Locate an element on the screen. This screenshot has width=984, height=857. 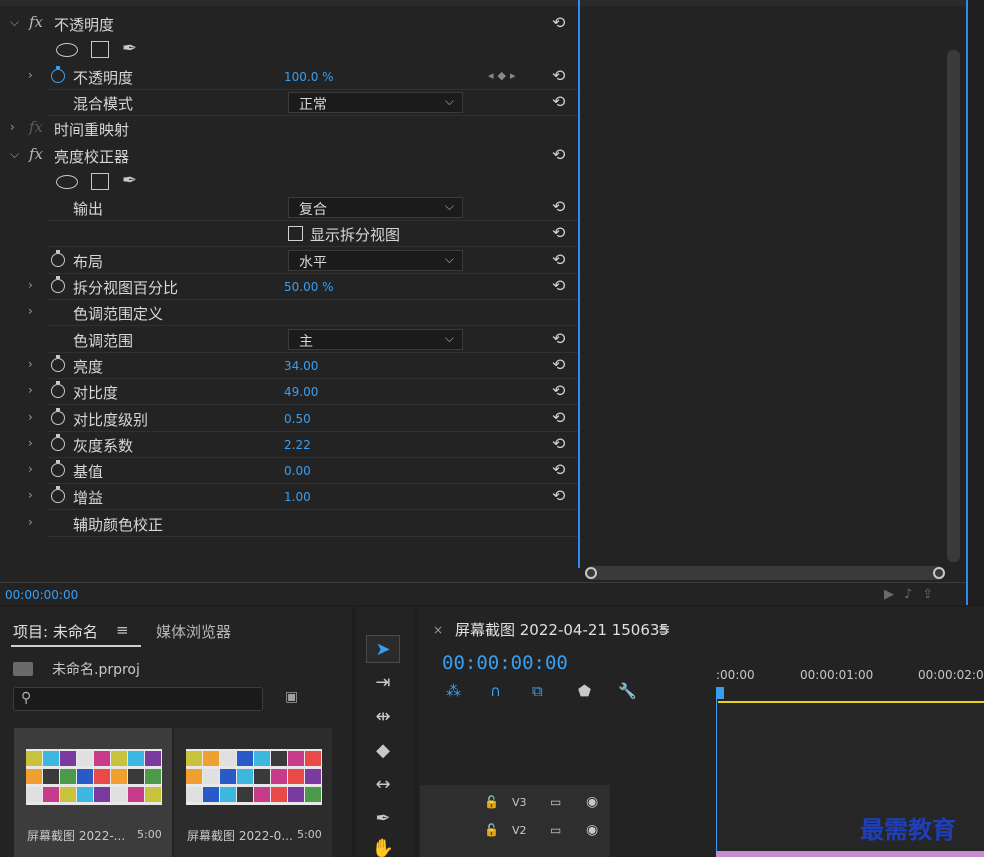
clip is located at coordinates (850, 854).